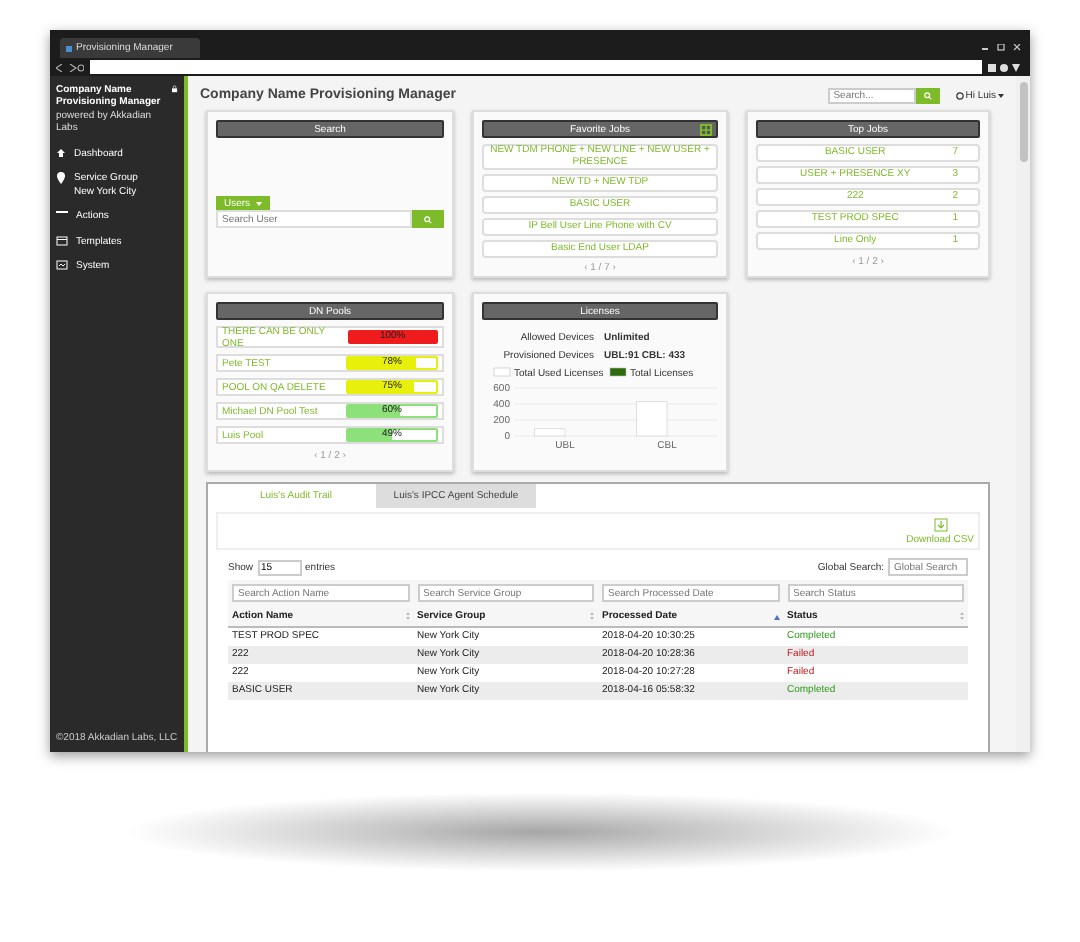  I want to click on extension-icon, so click(1006, 67).